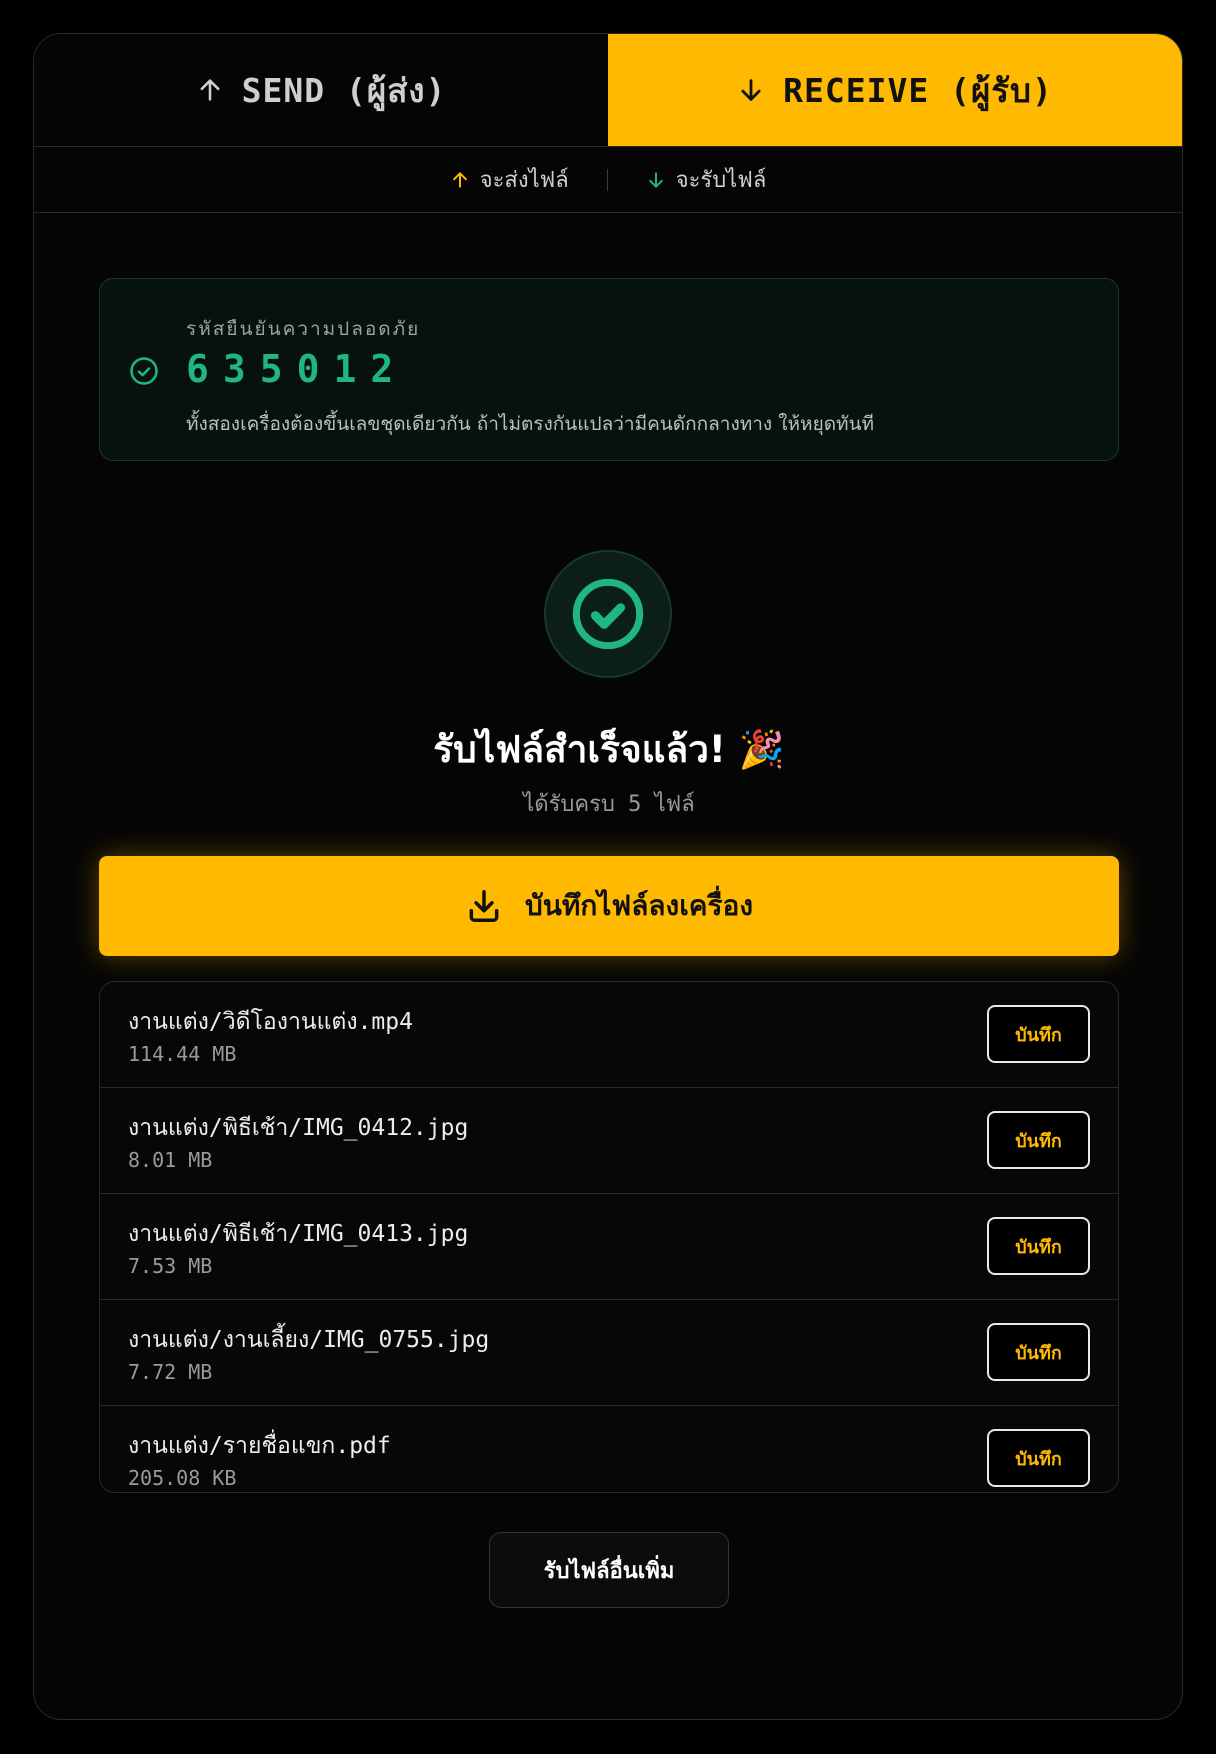  What do you see at coordinates (721, 180) in the screenshot?
I see `legend-receive-label: จะรับไฟล์` at bounding box center [721, 180].